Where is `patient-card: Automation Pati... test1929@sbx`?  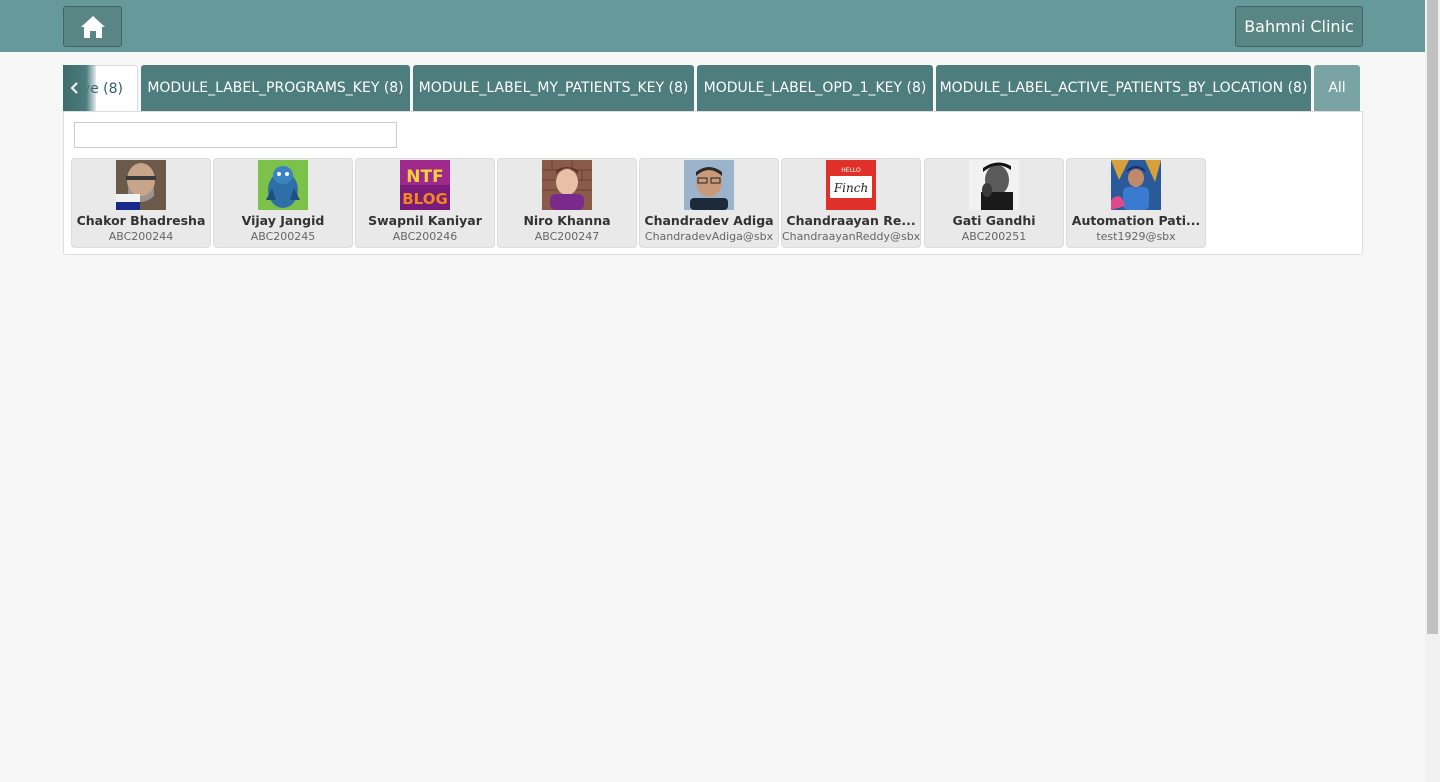
patient-card: Automation Pati... test1929@sbx is located at coordinates (1136, 203).